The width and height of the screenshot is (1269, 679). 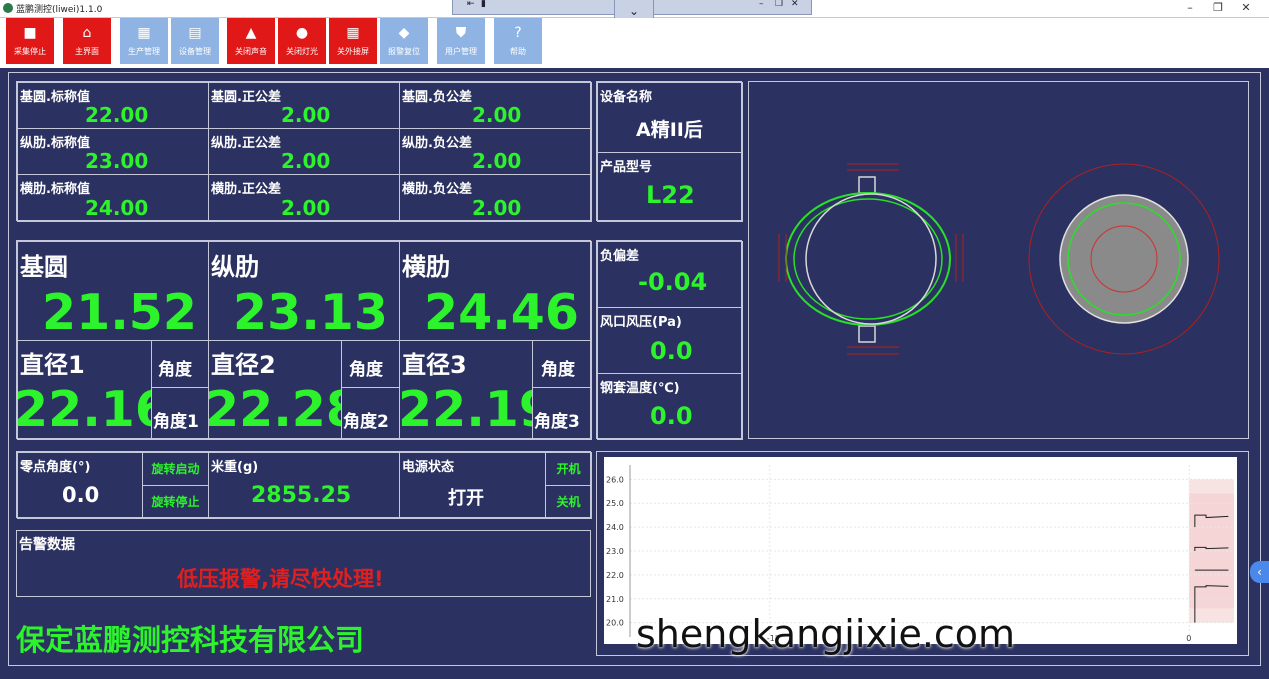 What do you see at coordinates (175, 469) in the screenshot?
I see `rotate-start-button: 旋转启动` at bounding box center [175, 469].